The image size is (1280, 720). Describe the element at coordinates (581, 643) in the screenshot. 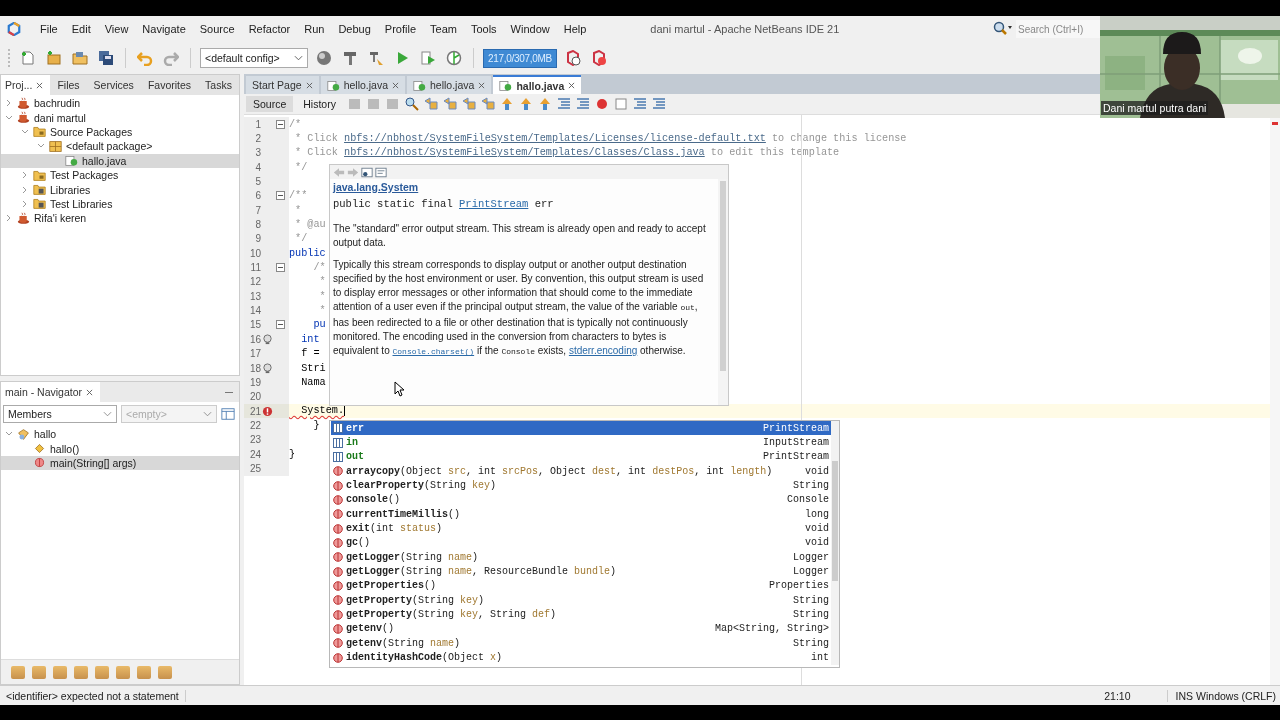

I see `completion-item: getenv(String name) String` at that location.